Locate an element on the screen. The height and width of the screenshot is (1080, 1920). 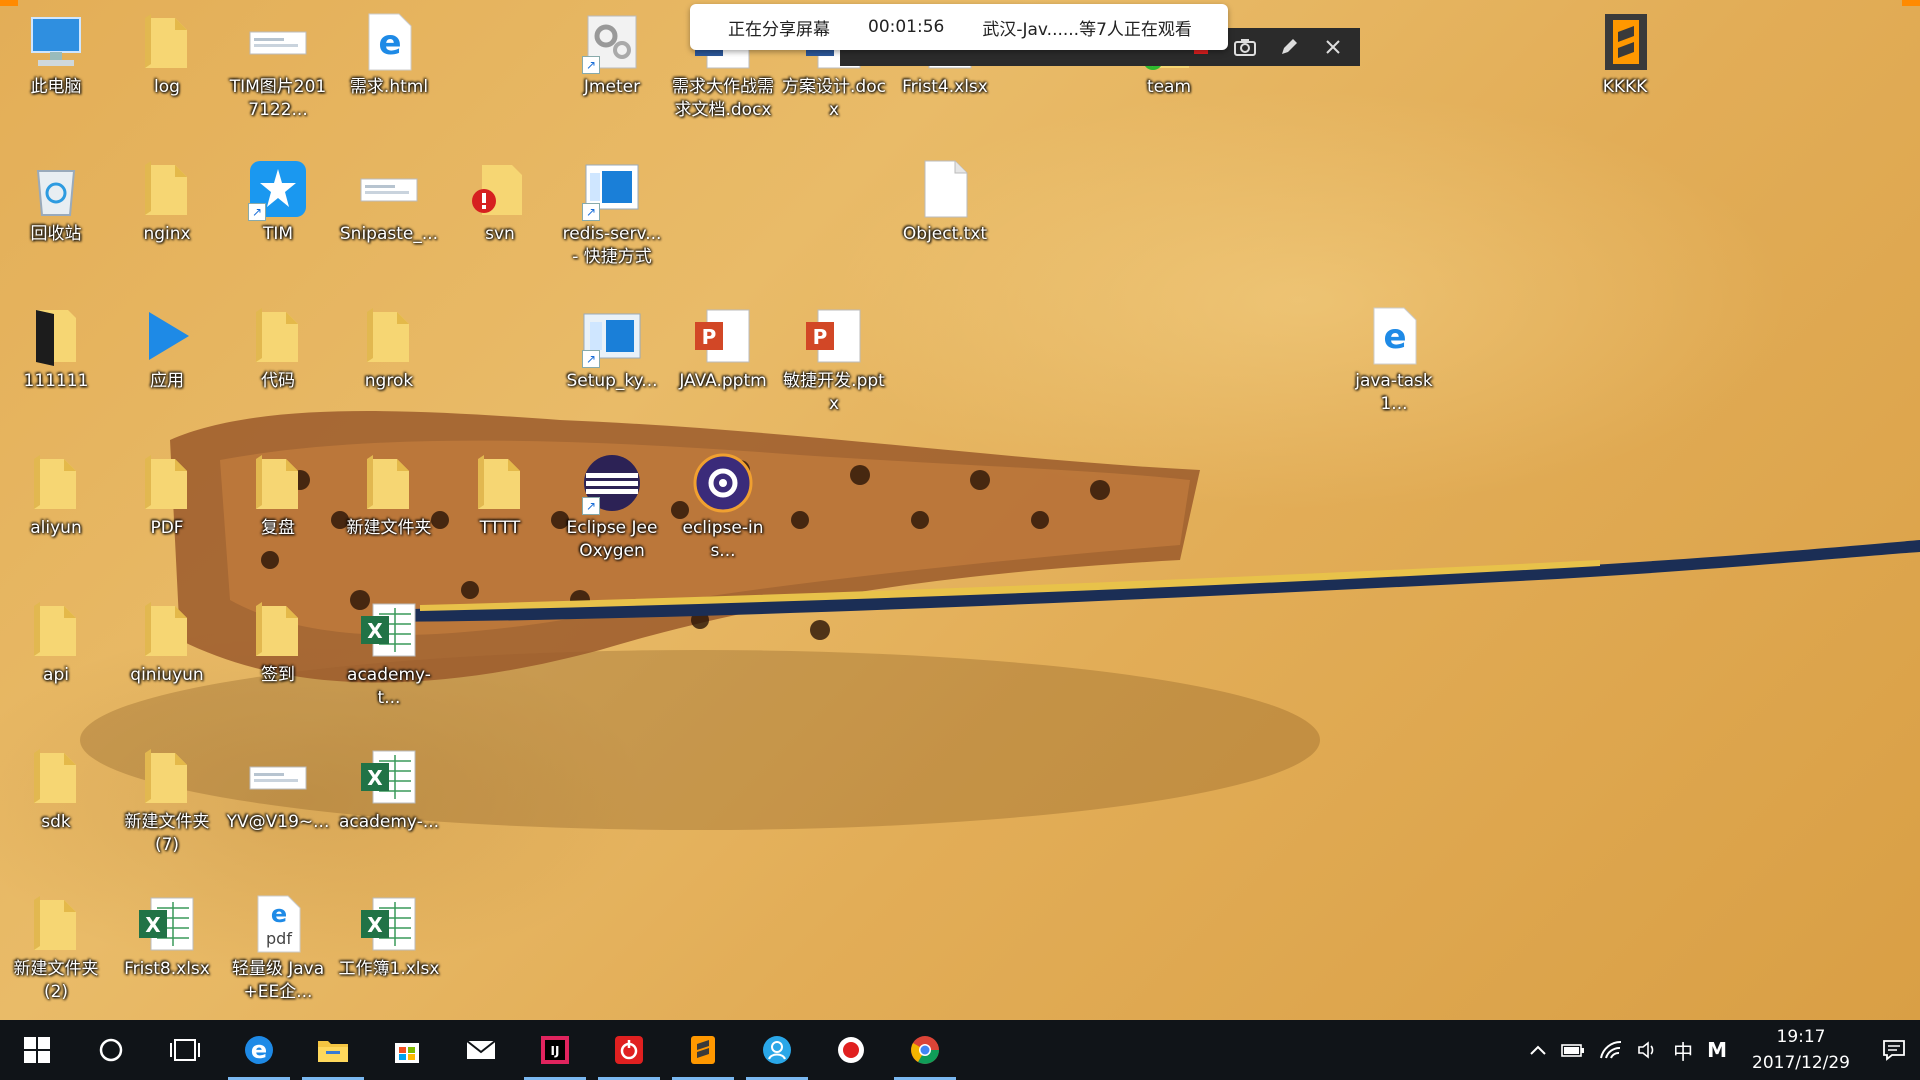
desktop-icon: X Frist8.xlsx is located at coordinates (167, 936).